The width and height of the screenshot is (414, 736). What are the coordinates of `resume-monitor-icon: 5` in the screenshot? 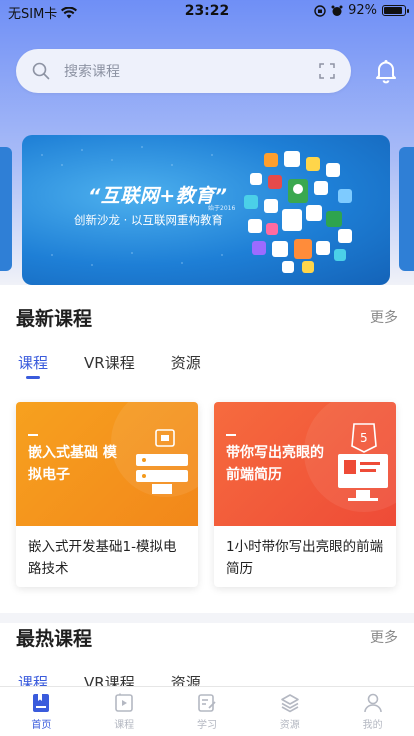 It's located at (363, 462).